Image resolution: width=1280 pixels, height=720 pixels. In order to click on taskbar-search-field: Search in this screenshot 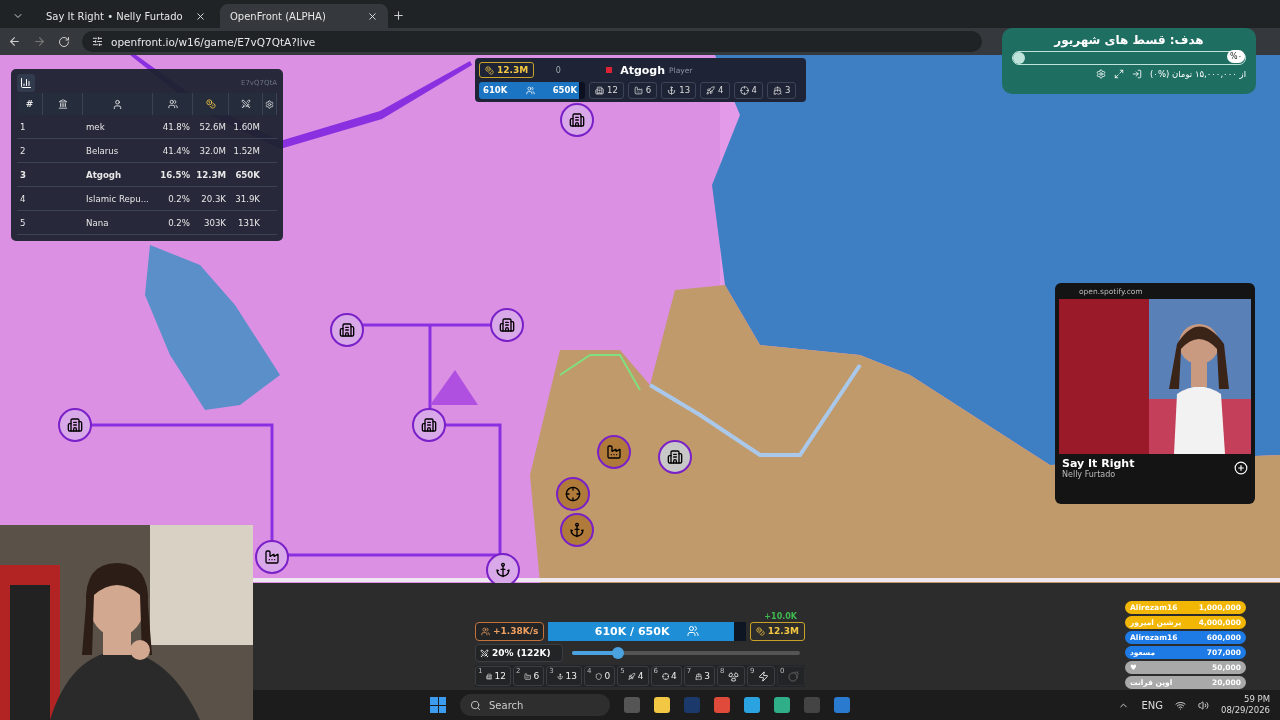, I will do `click(535, 705)`.